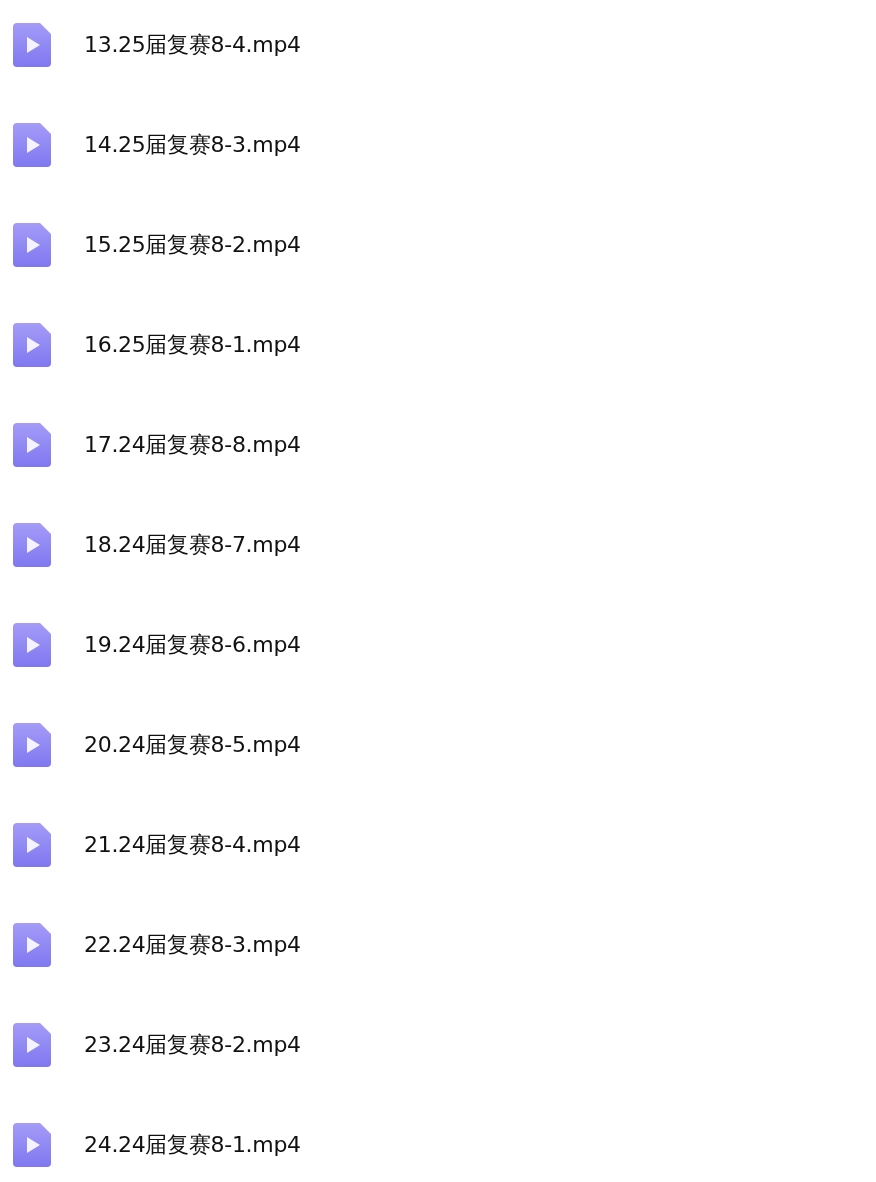 Image resolution: width=876 pixels, height=1182 pixels. What do you see at coordinates (192, 645) in the screenshot?
I see `file-name: 19.24届复赛8-6.mp4` at bounding box center [192, 645].